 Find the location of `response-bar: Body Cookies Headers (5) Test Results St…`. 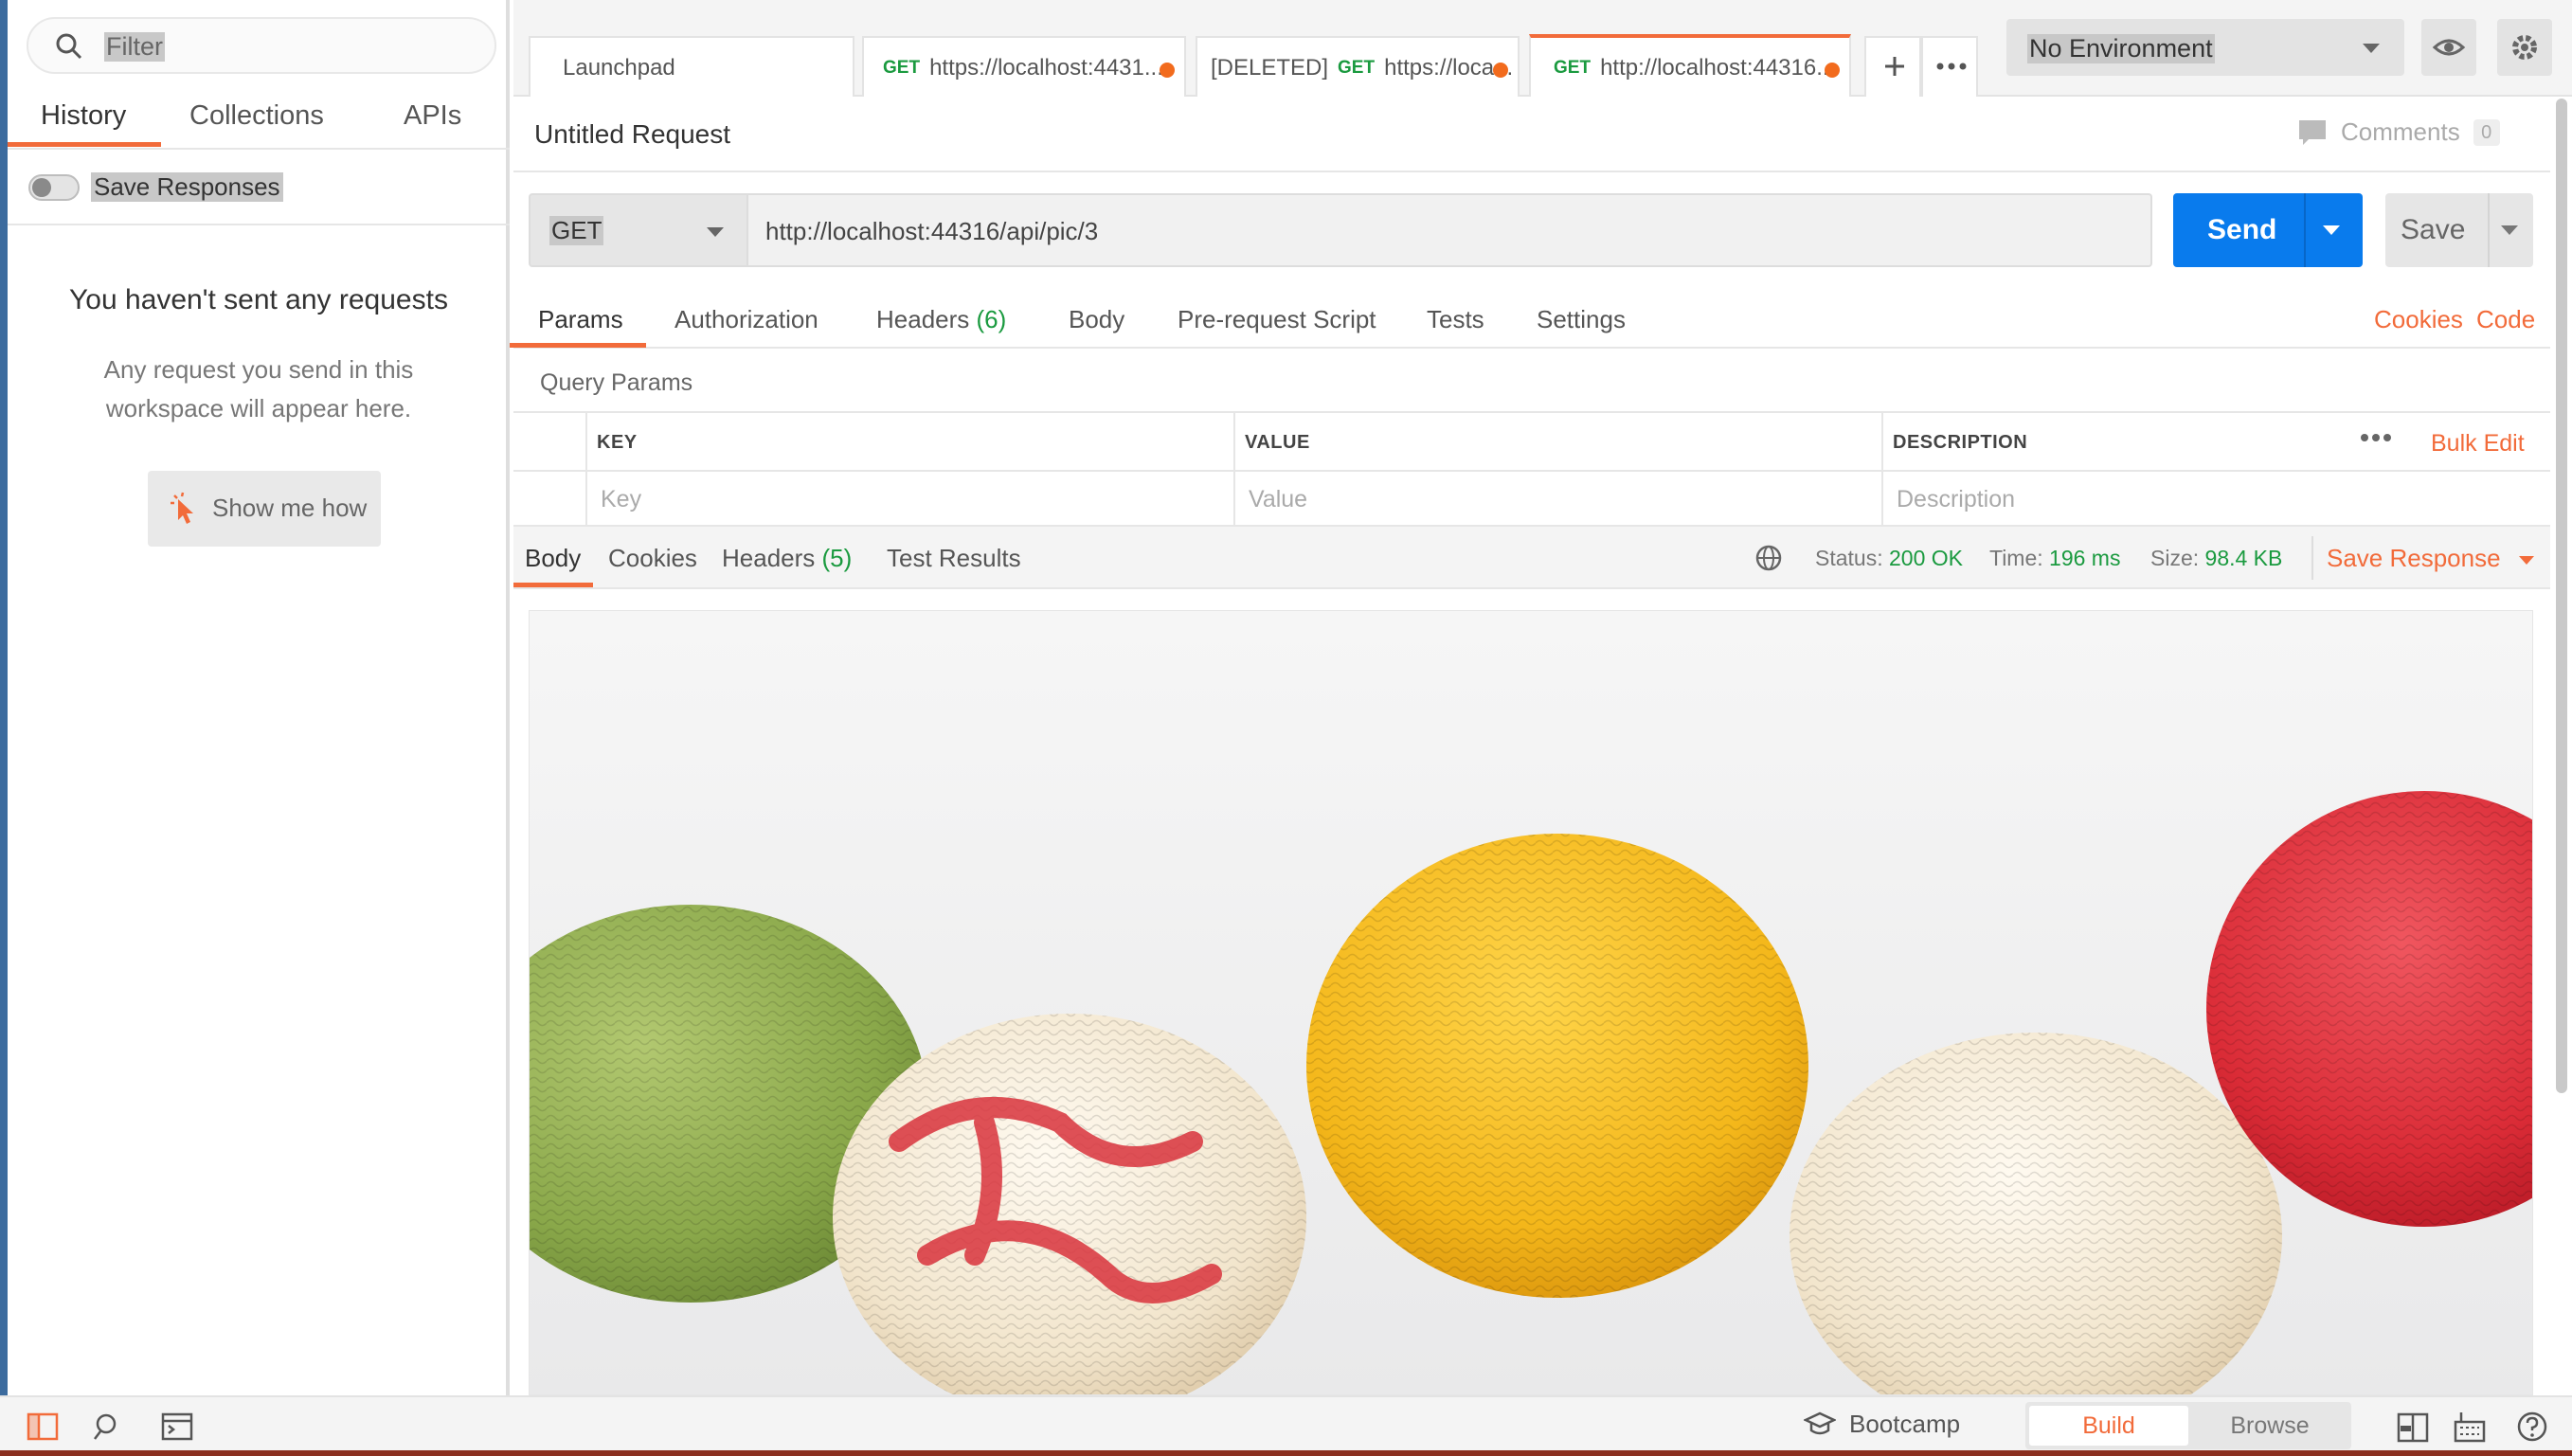

response-bar: Body Cookies Headers (5) Test Results St… is located at coordinates (1531, 558).